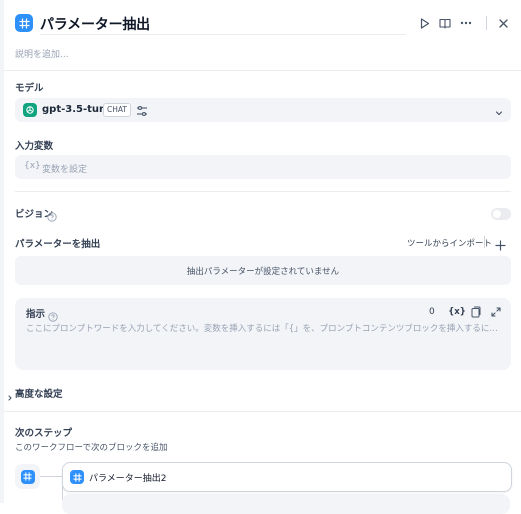 Image resolution: width=521 pixels, height=514 pixels. I want to click on input-vars-field: {x} 変数を設定, so click(263, 167).